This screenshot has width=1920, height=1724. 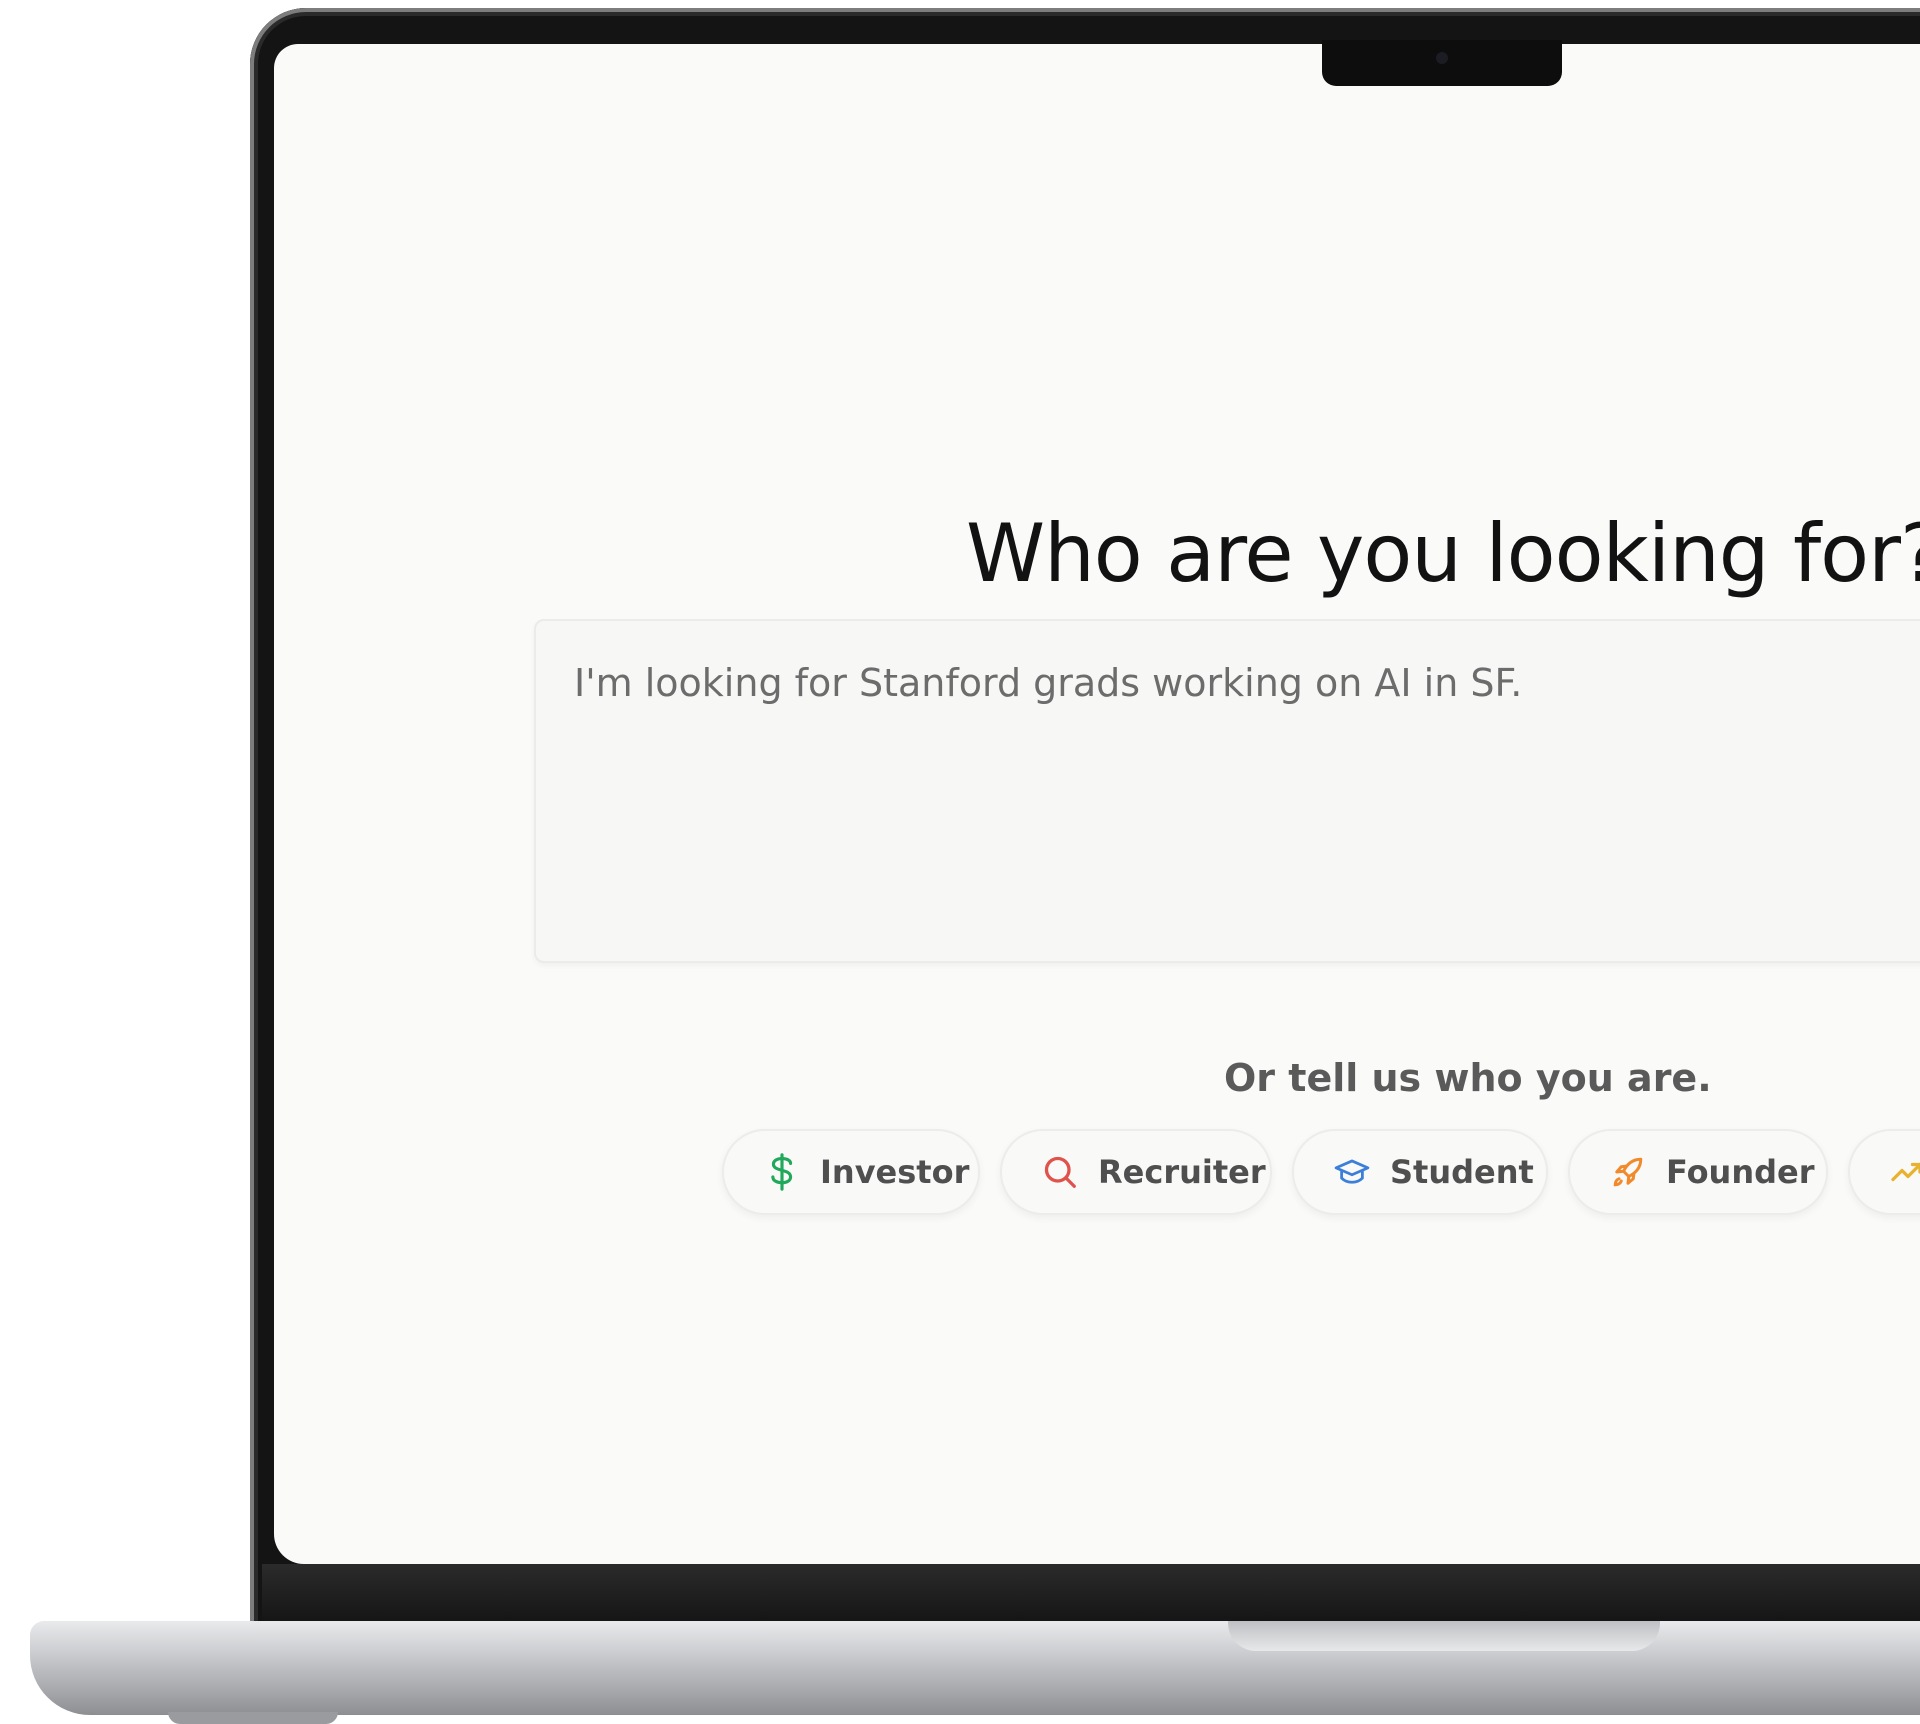 I want to click on camera-icon, so click(x=1442, y=58).